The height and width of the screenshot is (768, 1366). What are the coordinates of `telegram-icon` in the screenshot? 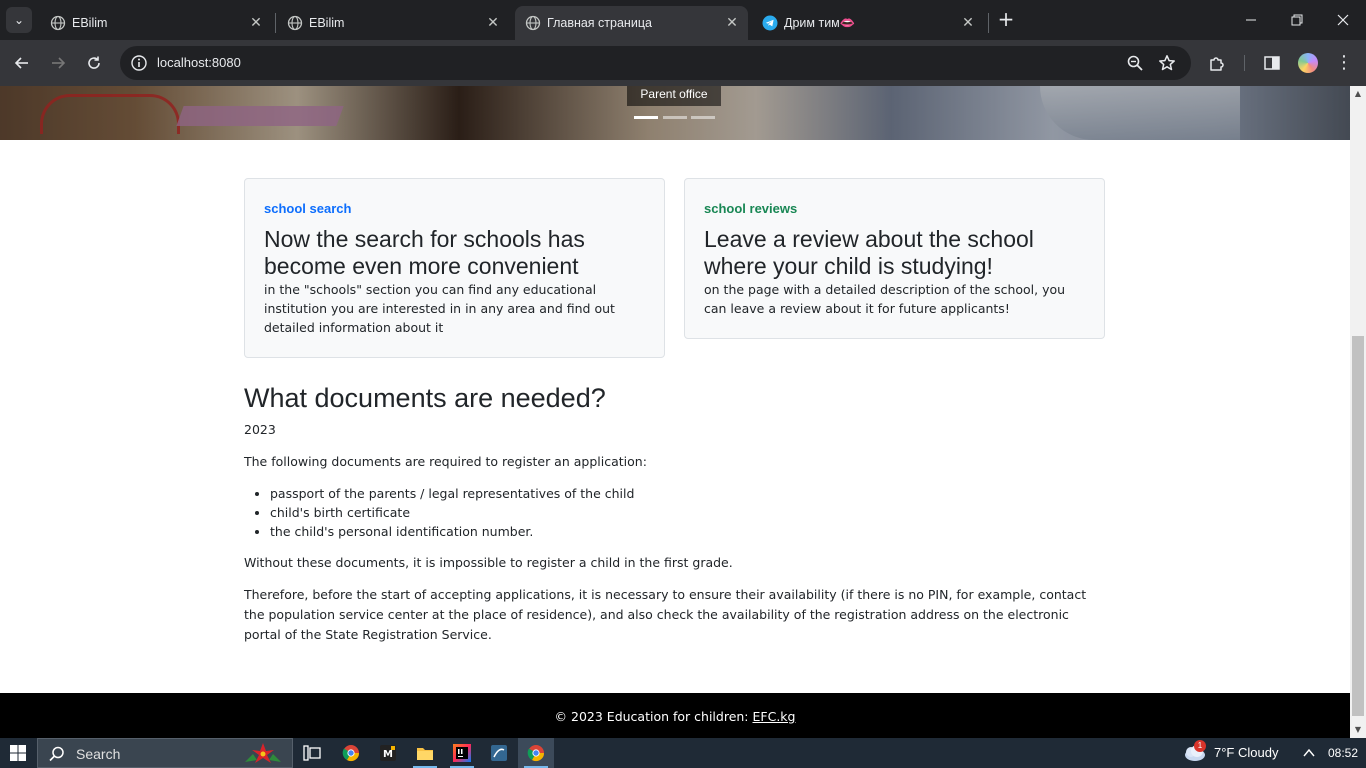 It's located at (770, 23).